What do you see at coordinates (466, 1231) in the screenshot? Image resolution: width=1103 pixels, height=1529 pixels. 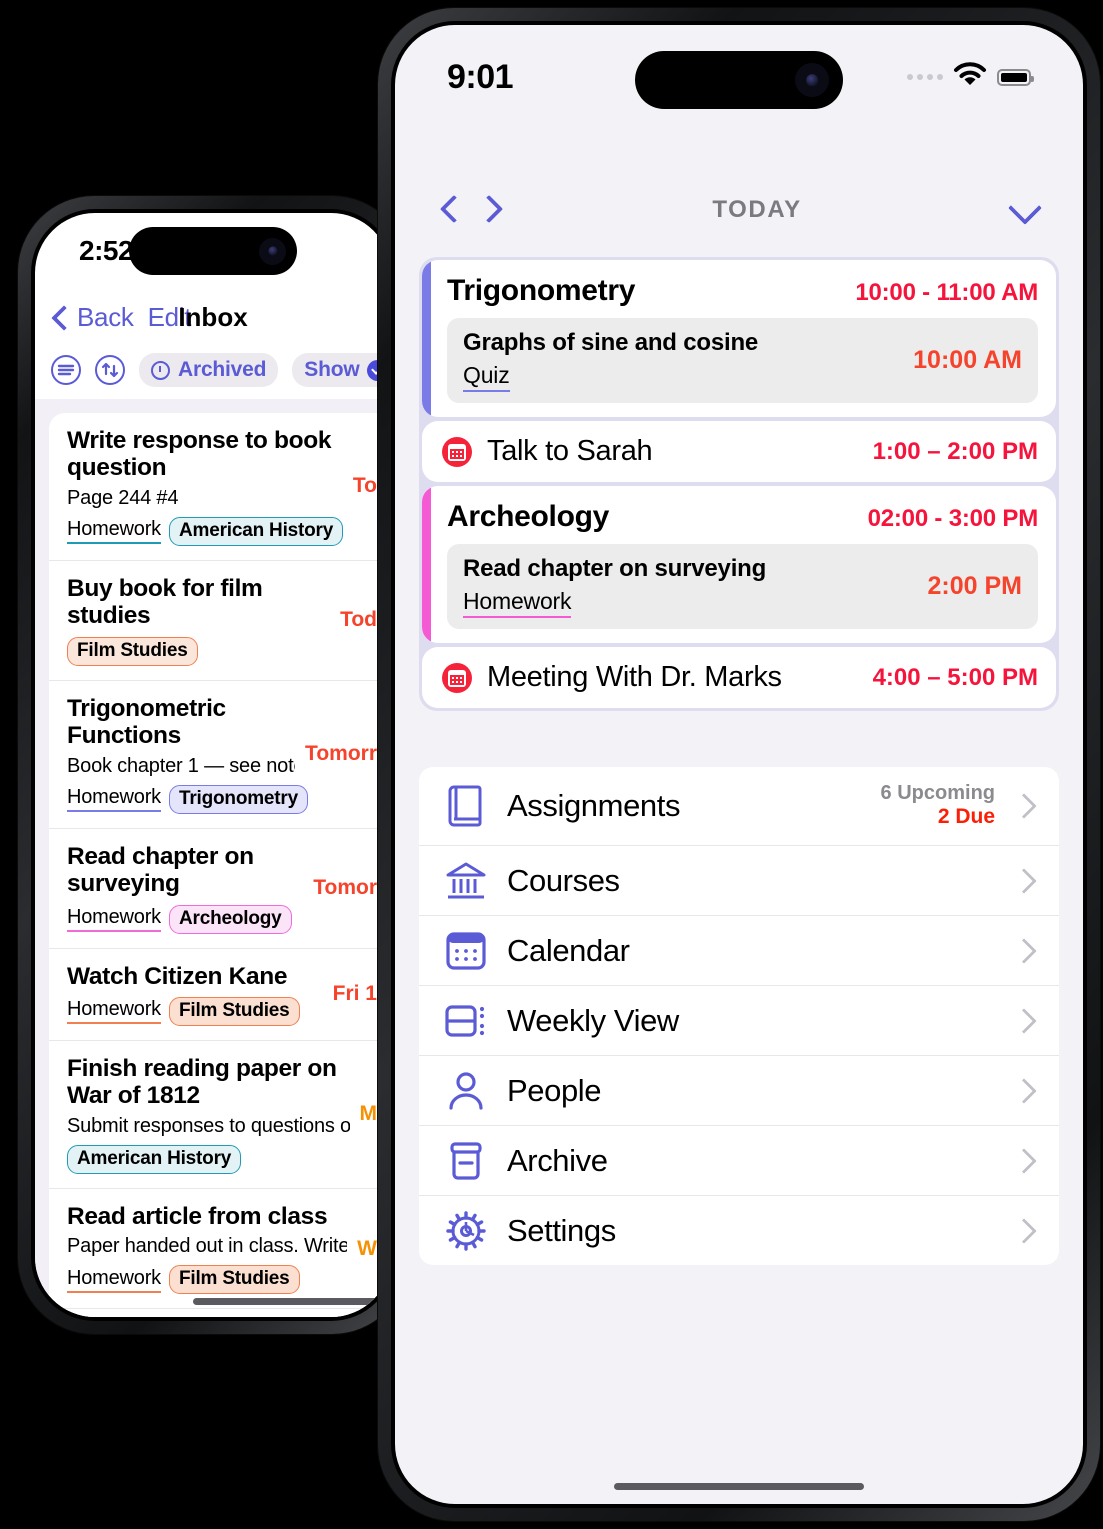 I see `gear-icon` at bounding box center [466, 1231].